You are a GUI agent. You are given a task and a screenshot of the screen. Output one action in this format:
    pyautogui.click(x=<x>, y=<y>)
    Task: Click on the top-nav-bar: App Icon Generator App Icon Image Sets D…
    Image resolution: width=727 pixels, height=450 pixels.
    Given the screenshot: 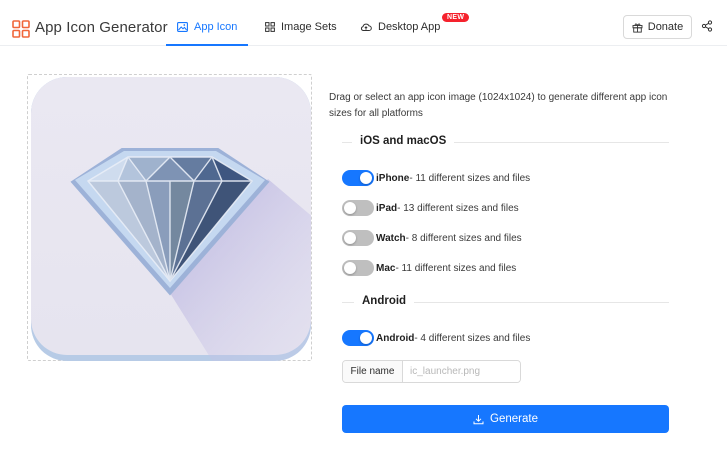 What is the action you would take?
    pyautogui.click(x=363, y=23)
    